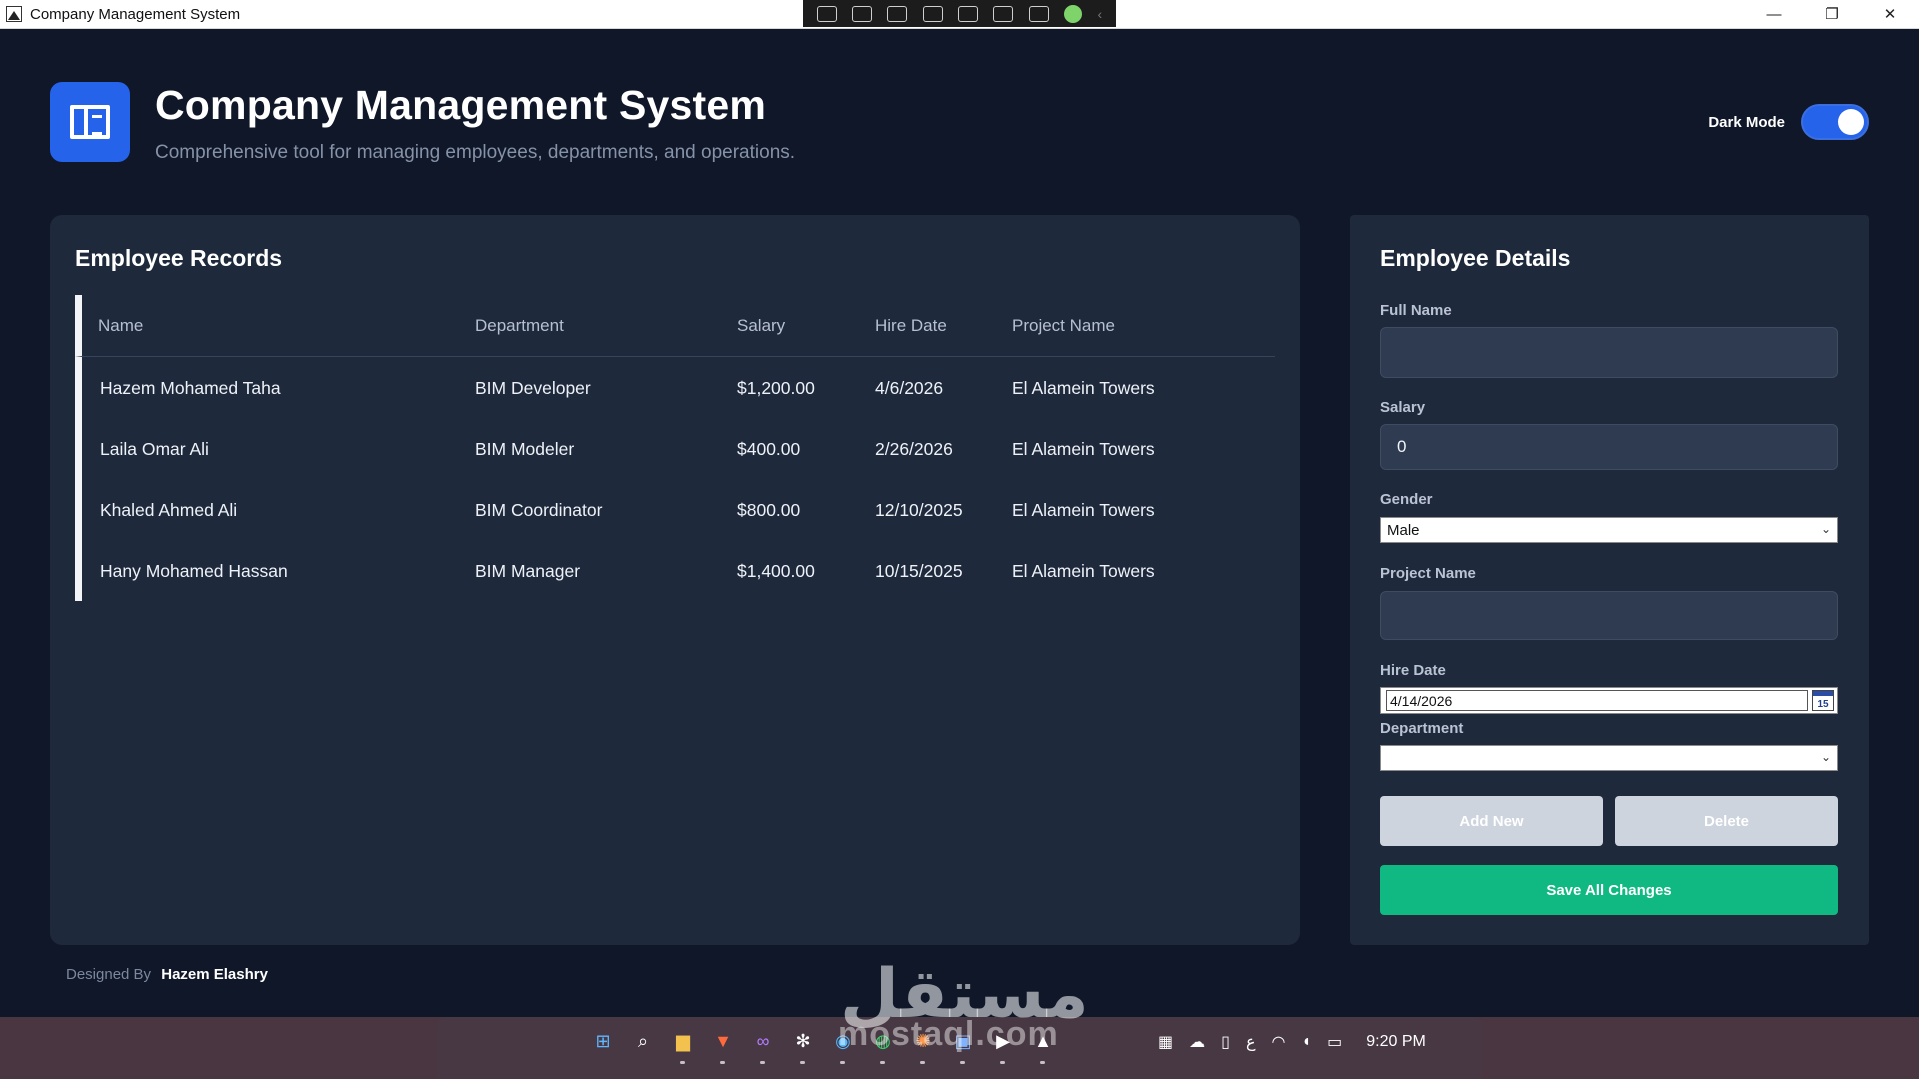 This screenshot has height=1079, width=1919. Describe the element at coordinates (948, 1034) in the screenshot. I see `watermark-latin: mostaql.com` at that location.